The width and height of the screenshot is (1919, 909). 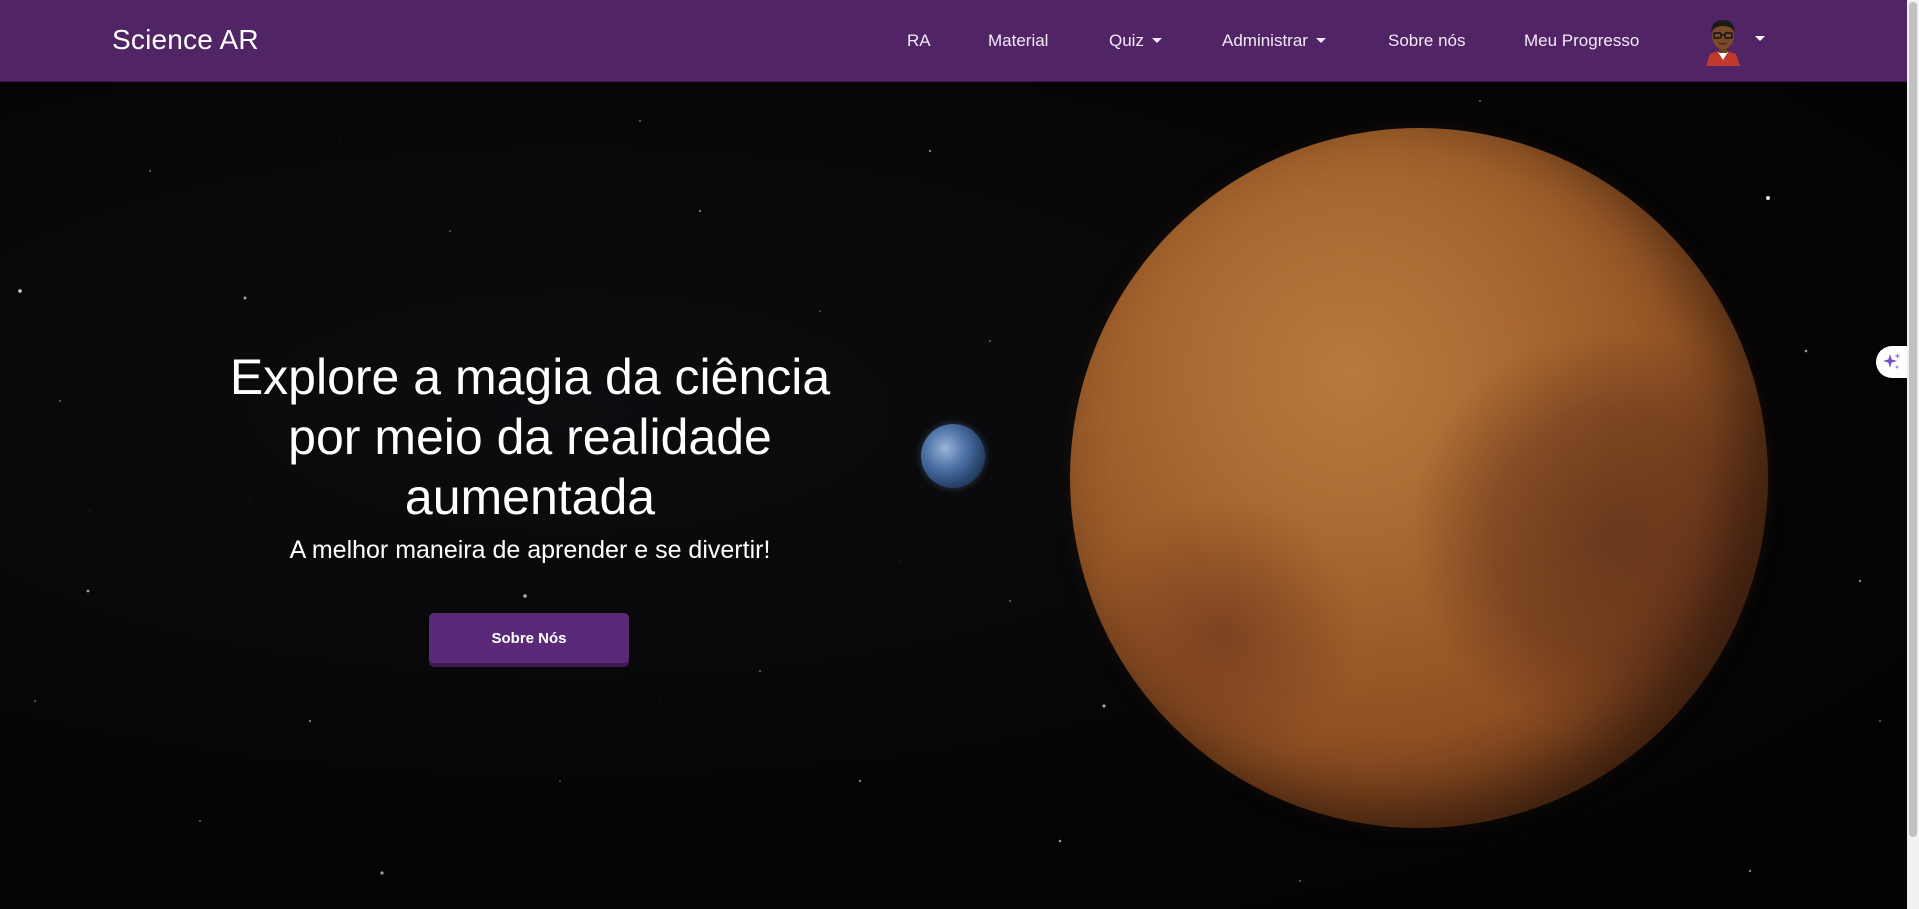 I want to click on nav-dropdown-quiz-label: Quiz, so click(x=1126, y=40).